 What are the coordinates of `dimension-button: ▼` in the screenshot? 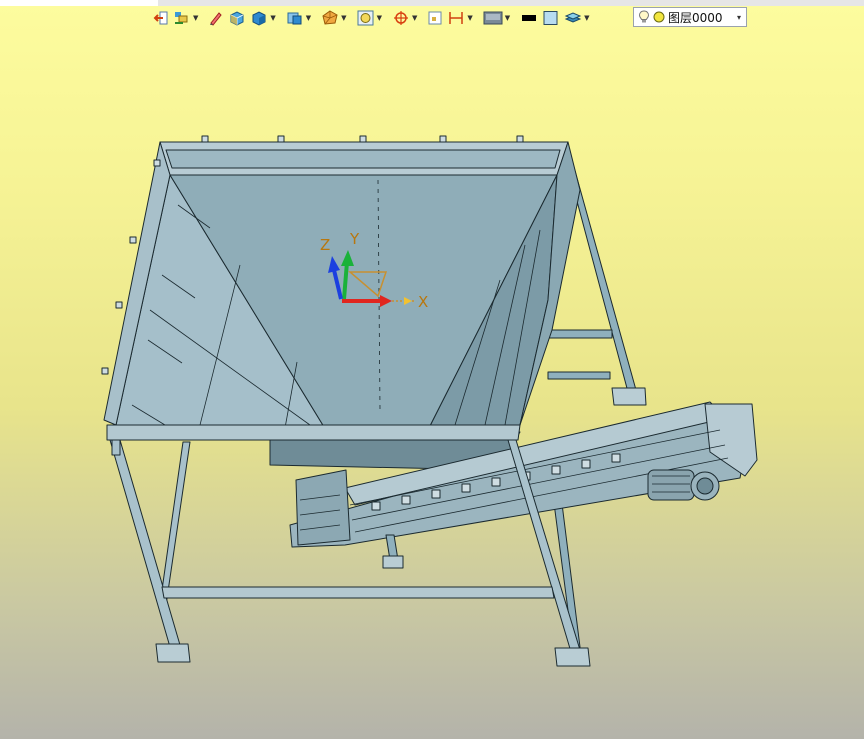 It's located at (459, 18).